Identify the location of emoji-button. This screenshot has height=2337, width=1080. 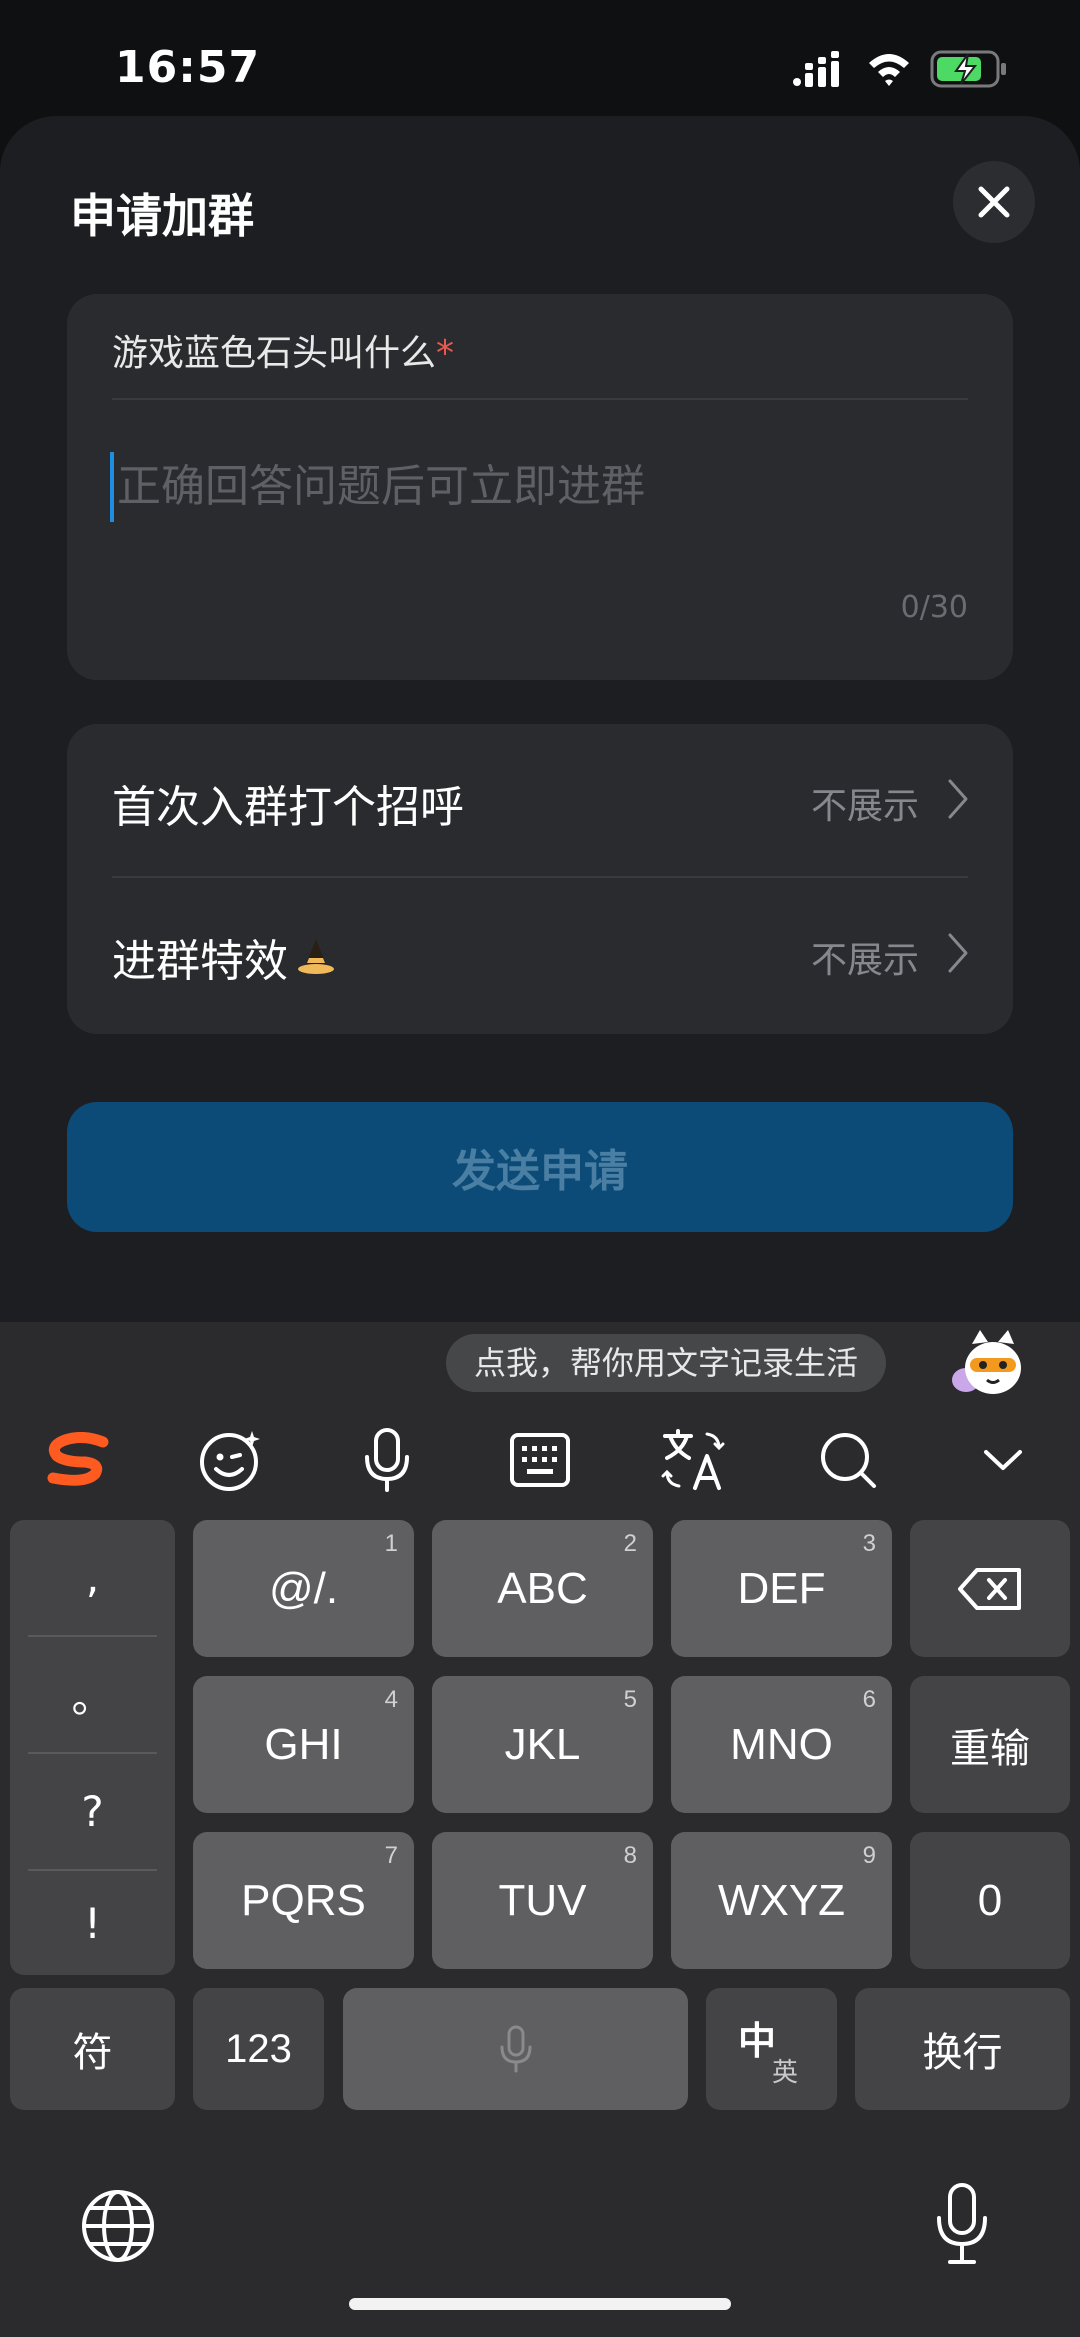
(231, 1460).